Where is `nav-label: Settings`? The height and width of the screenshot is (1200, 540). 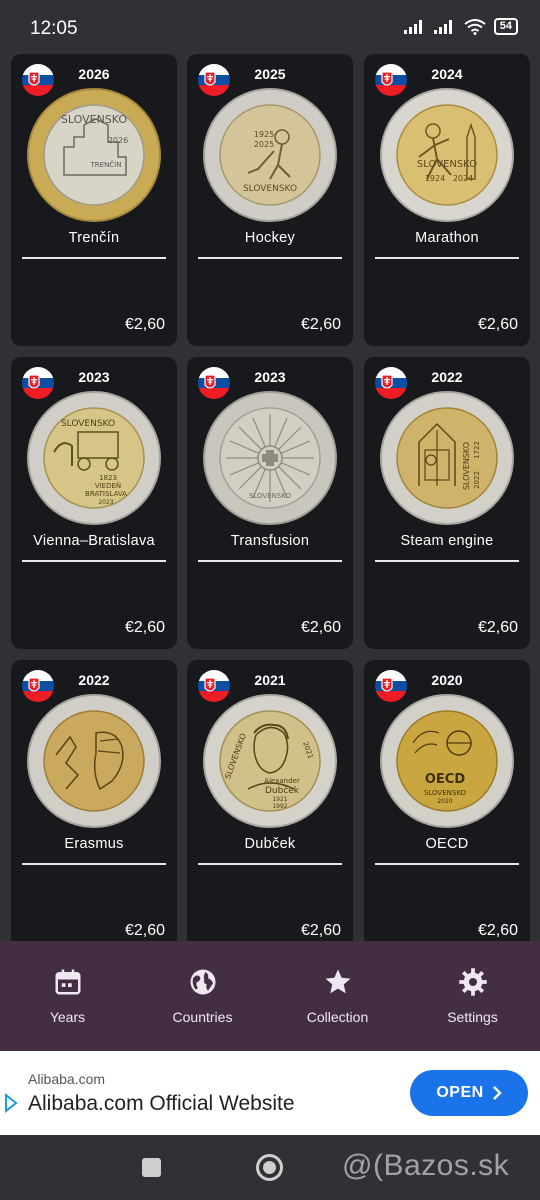
nav-label: Settings is located at coordinates (472, 1017).